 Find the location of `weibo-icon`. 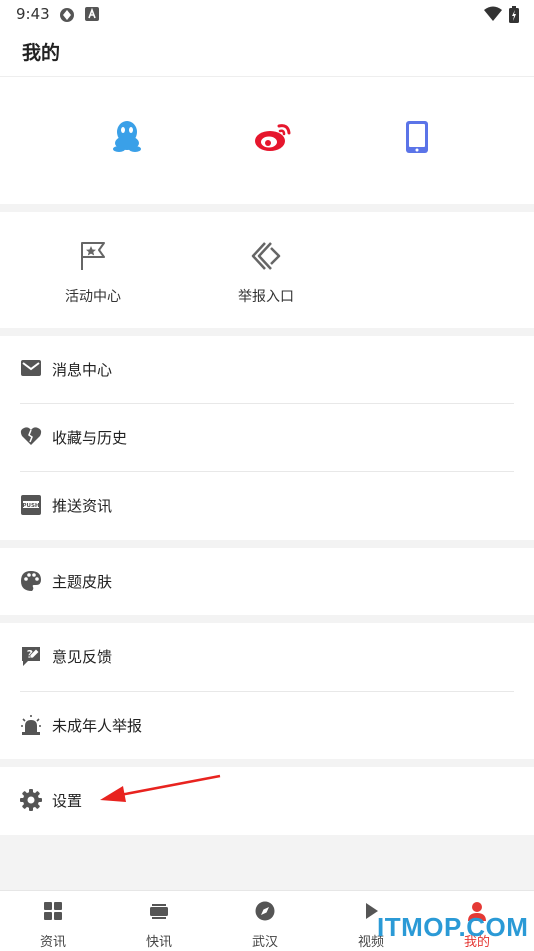

weibo-icon is located at coordinates (273, 137).